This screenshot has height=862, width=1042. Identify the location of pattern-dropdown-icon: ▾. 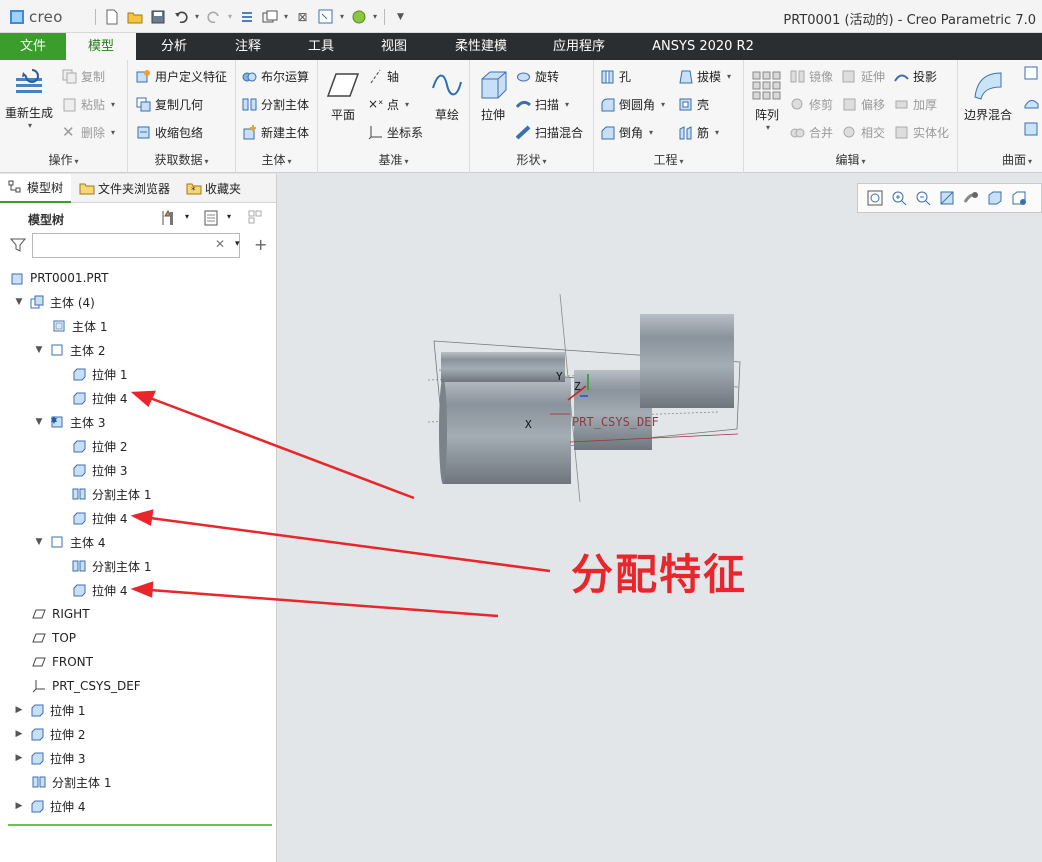
(768, 127).